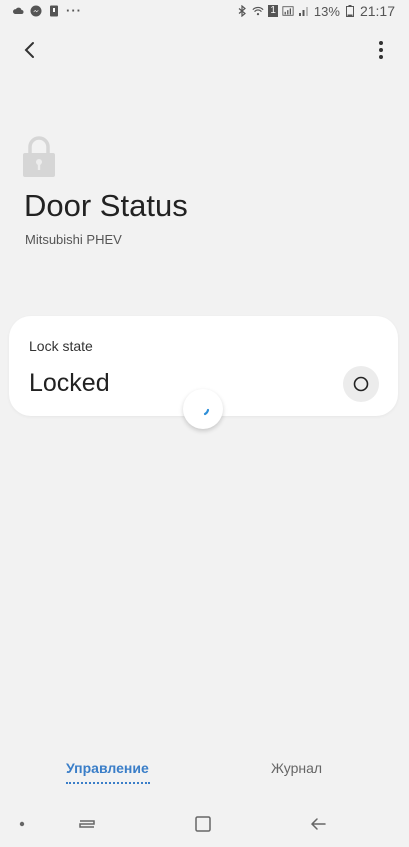 This screenshot has width=409, height=847. Describe the element at coordinates (206, 412) in the screenshot. I see `loading-spinner-icon` at that location.